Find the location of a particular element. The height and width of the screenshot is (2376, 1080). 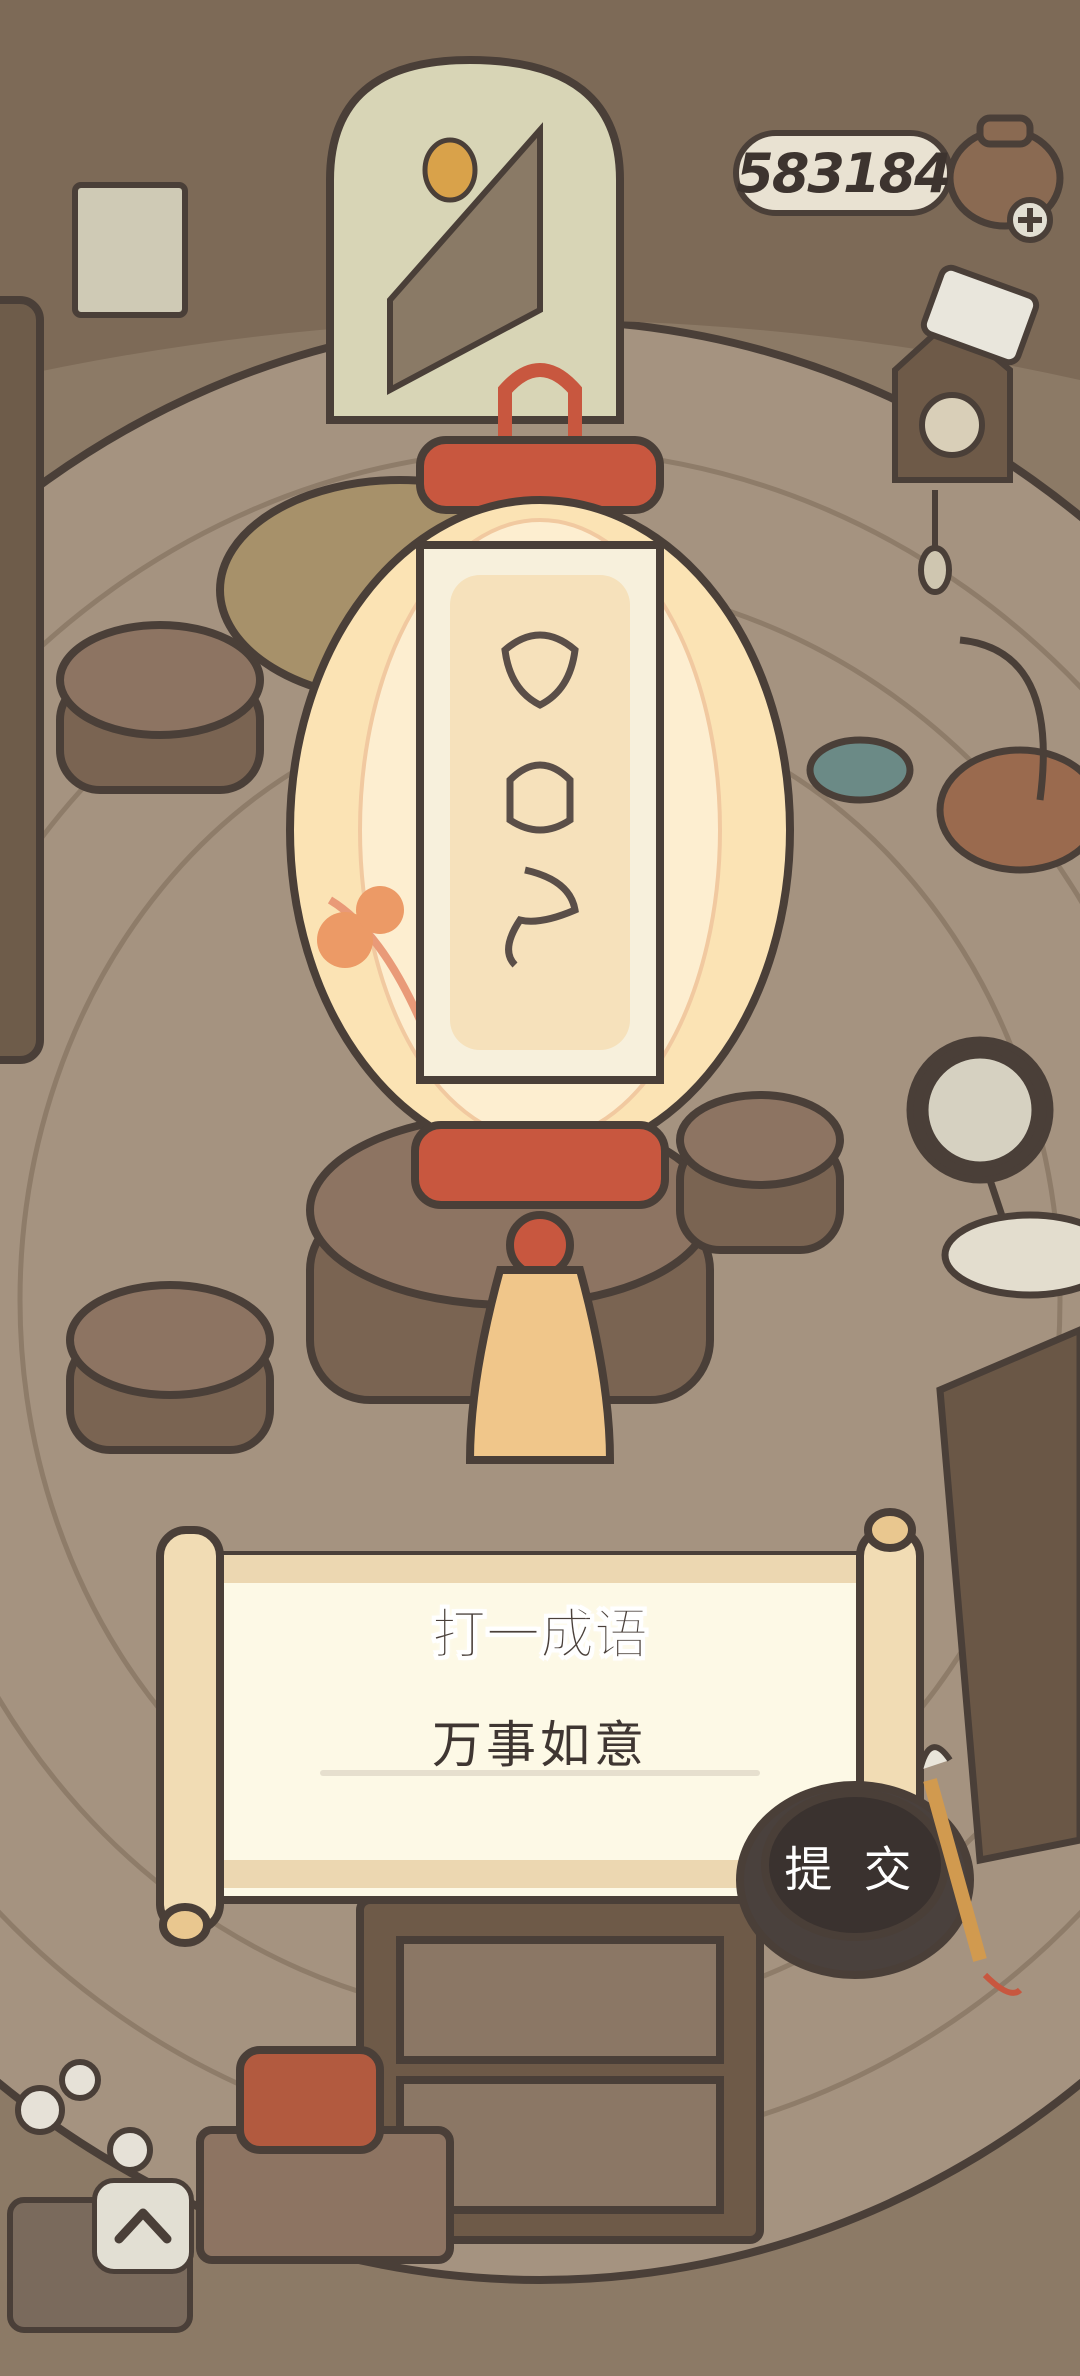

expand-button is located at coordinates (143, 2226).